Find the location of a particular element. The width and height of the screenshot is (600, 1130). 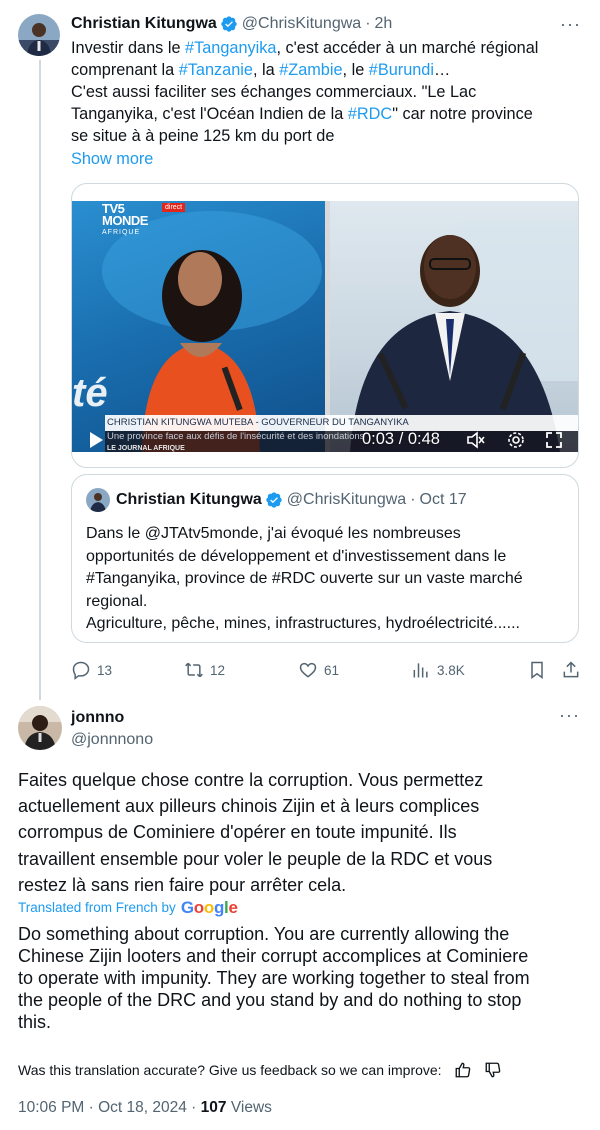

settings-icon is located at coordinates (516, 440).